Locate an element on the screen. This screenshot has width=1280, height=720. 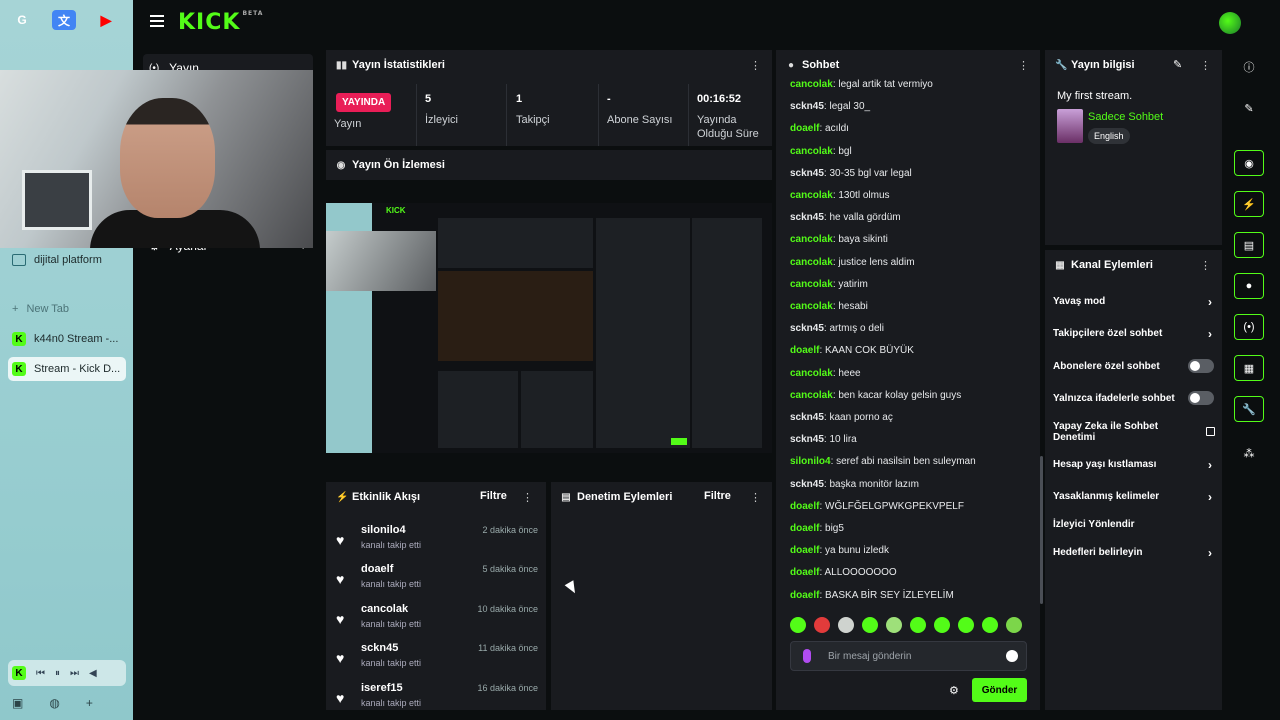
action-set-goals: Hedefleri belirleyin › is located at coordinates (1135, 553).